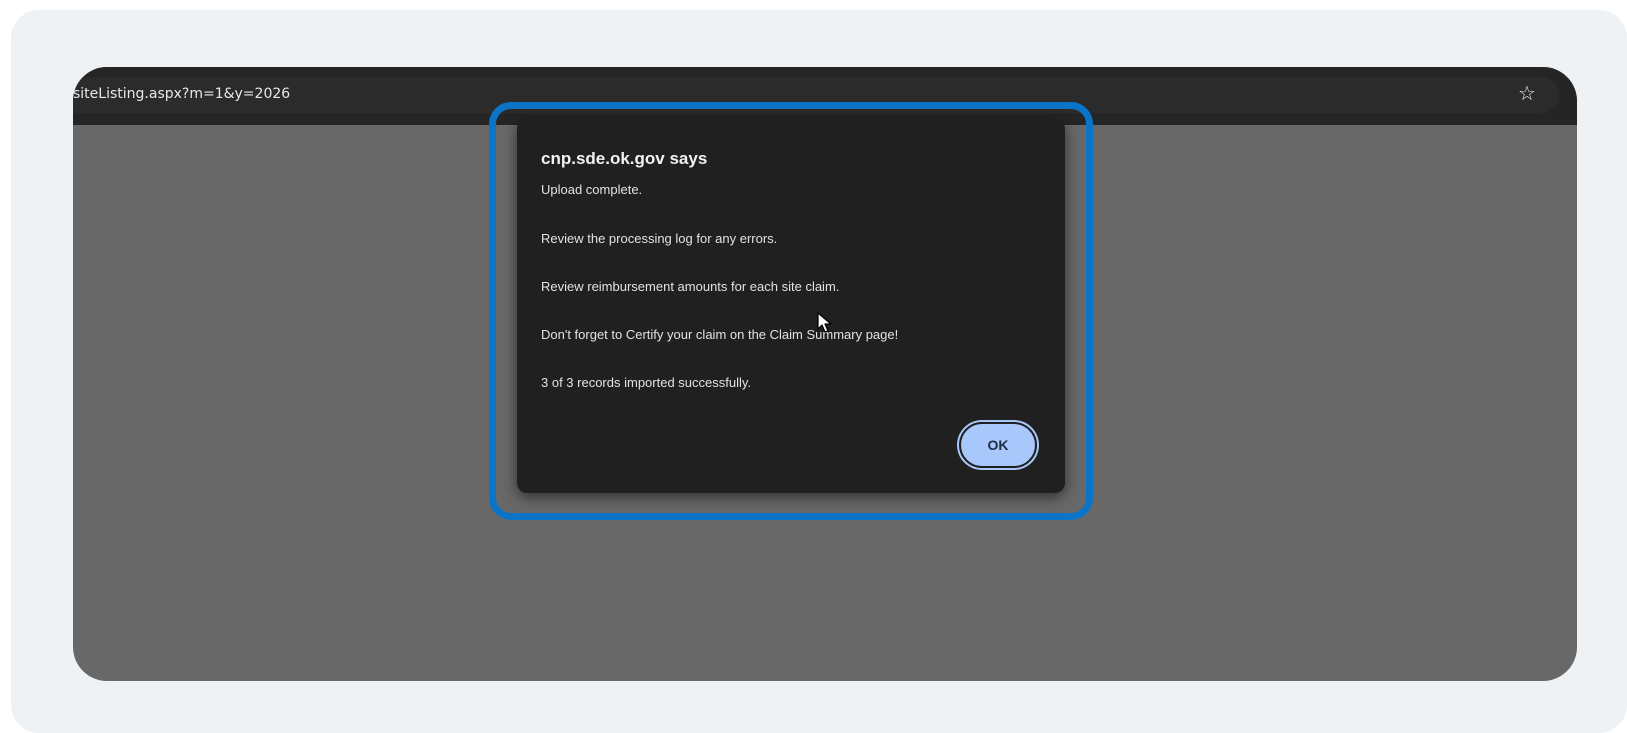 This screenshot has height=733, width=1627. What do you see at coordinates (824, 322) in the screenshot?
I see `mouse-cursor-icon` at bounding box center [824, 322].